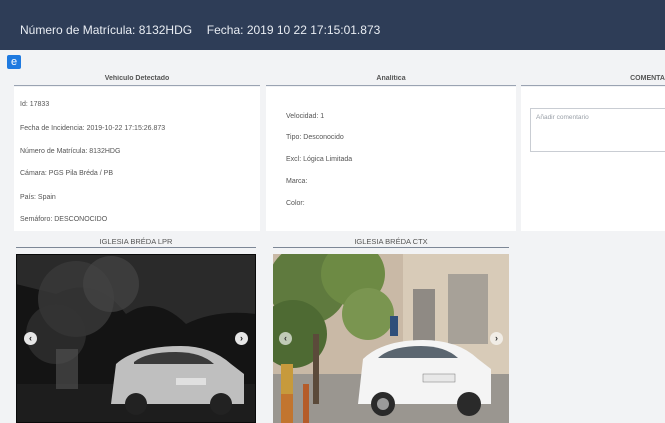 This screenshot has height=423, width=665. I want to click on camera-2-scene, so click(391, 338).